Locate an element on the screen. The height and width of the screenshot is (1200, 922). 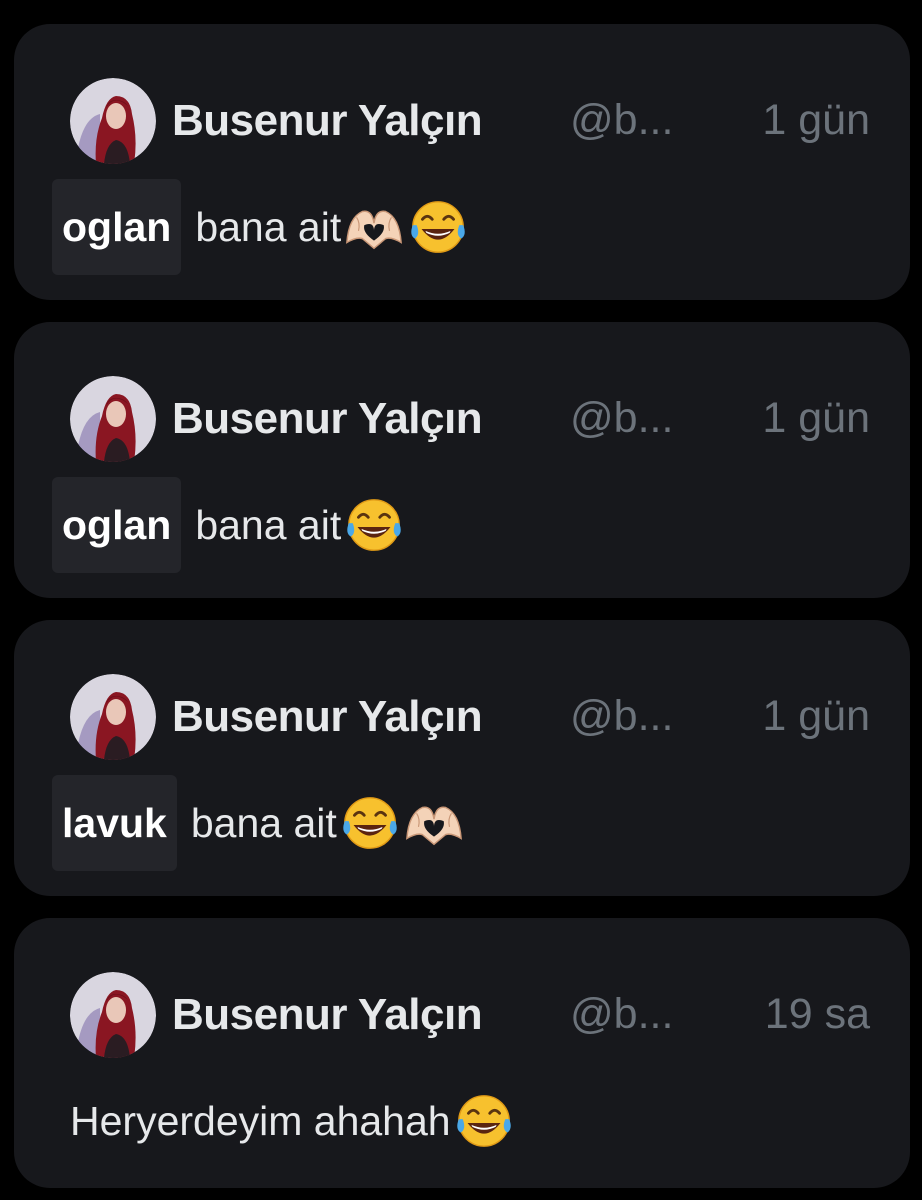
highlighted-word-box: lavuk is located at coordinates (114, 823).